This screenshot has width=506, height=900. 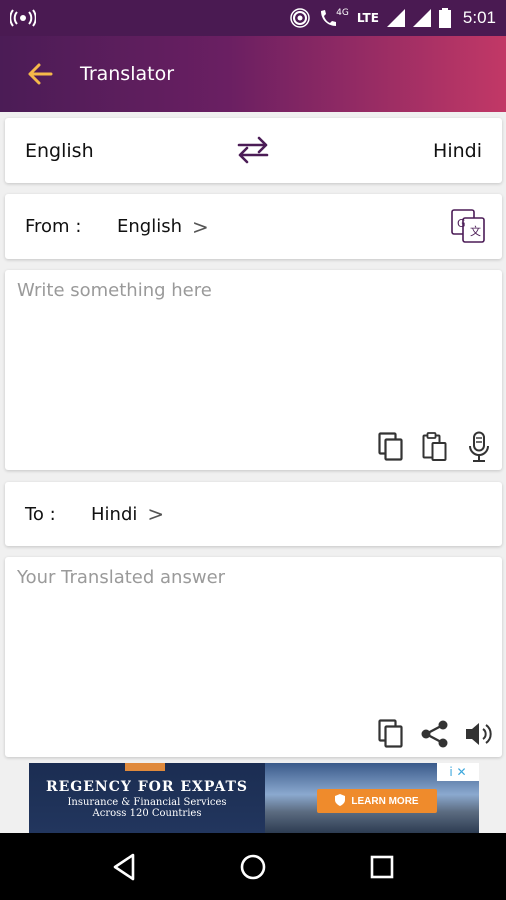 What do you see at coordinates (253, 226) in the screenshot?
I see `from-language-selector: From : English > G 文` at bounding box center [253, 226].